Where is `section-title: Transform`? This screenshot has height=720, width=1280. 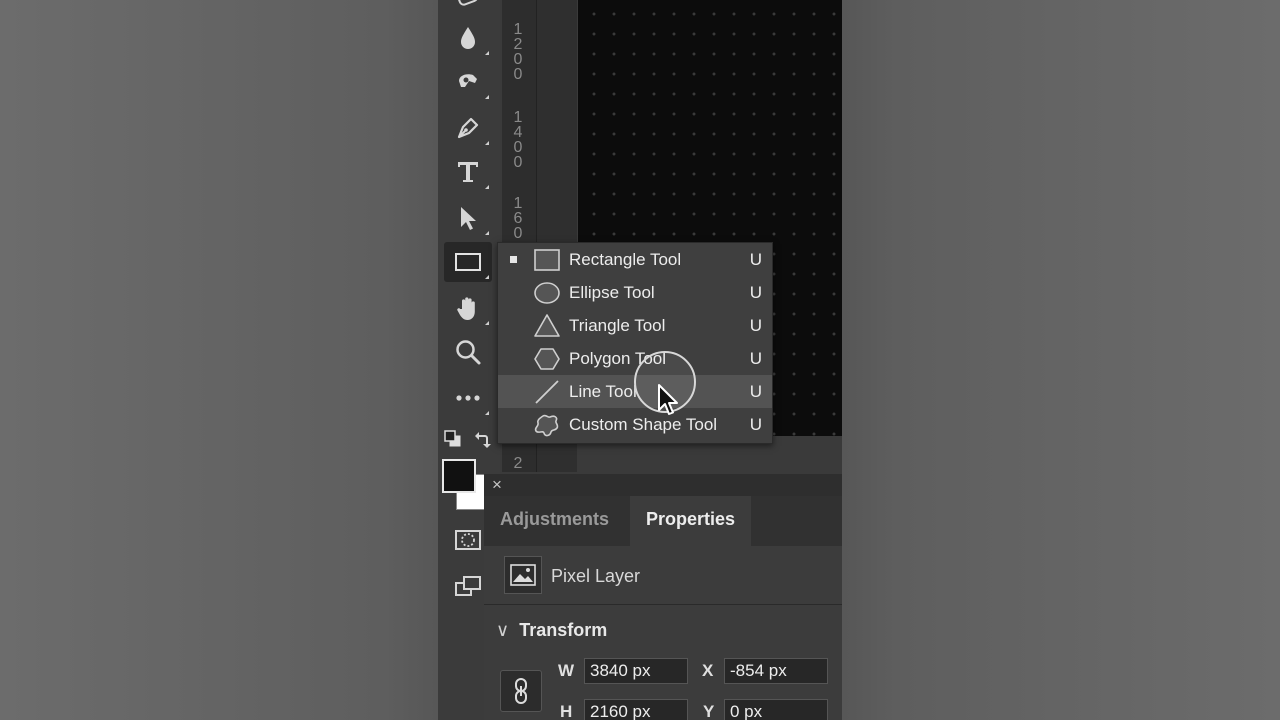 section-title: Transform is located at coordinates (563, 630).